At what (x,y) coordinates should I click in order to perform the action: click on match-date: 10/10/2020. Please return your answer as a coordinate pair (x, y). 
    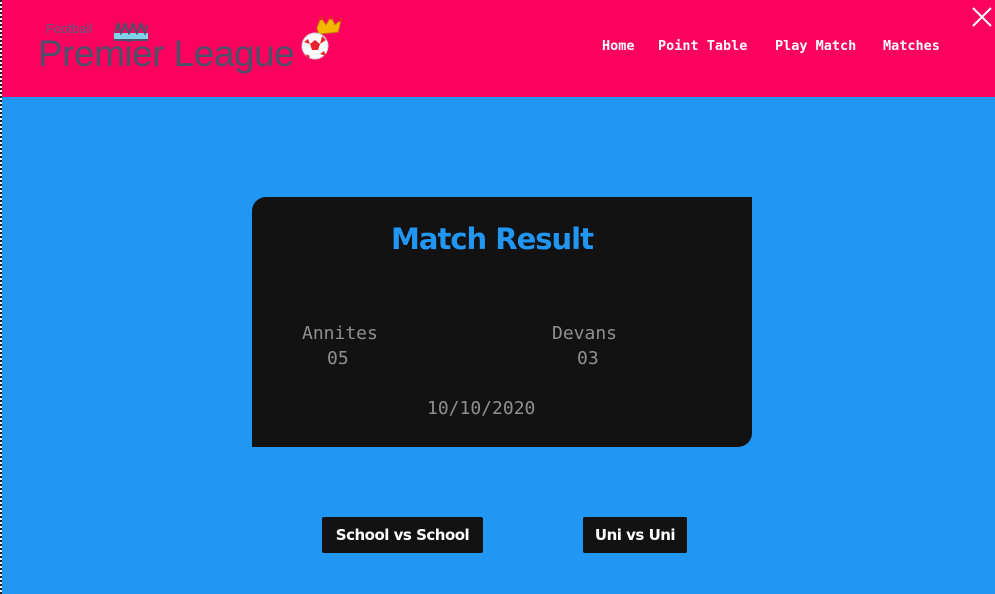
    Looking at the image, I should click on (481, 408).